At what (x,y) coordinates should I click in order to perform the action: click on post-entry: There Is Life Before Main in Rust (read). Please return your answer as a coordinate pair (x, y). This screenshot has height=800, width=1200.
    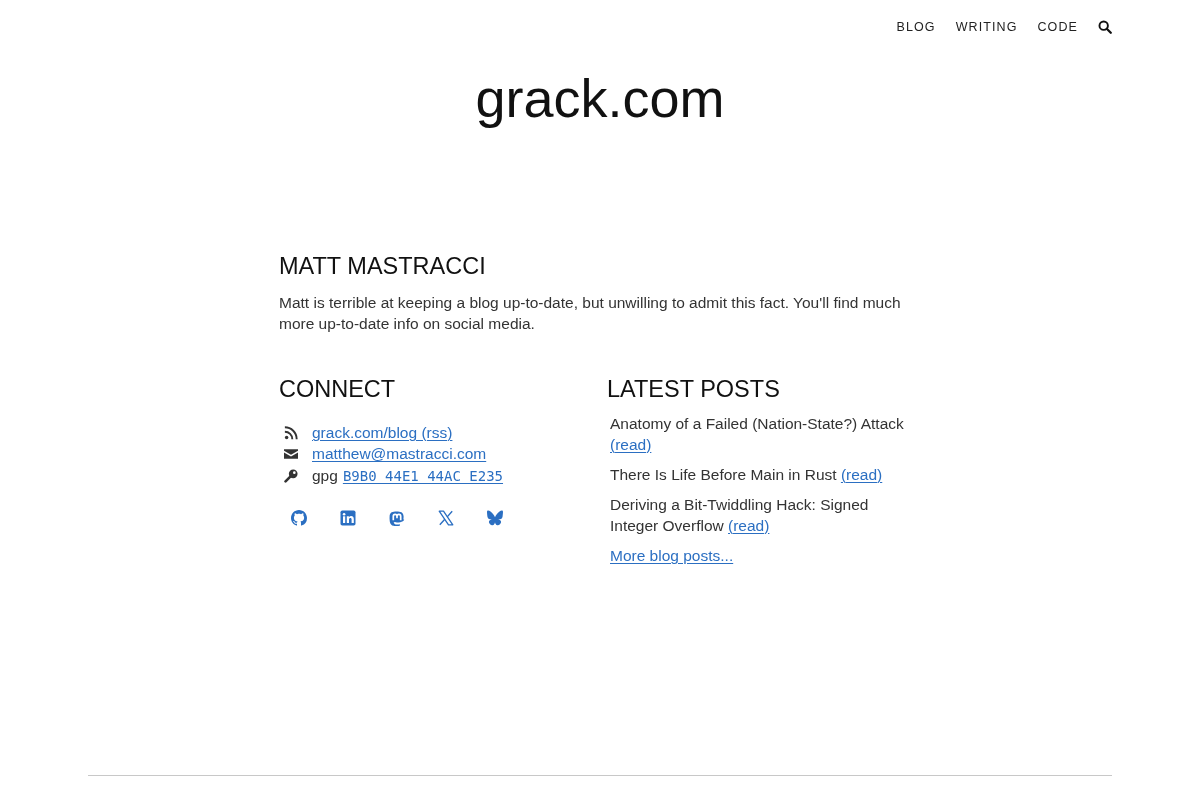
    Looking at the image, I should click on (747, 474).